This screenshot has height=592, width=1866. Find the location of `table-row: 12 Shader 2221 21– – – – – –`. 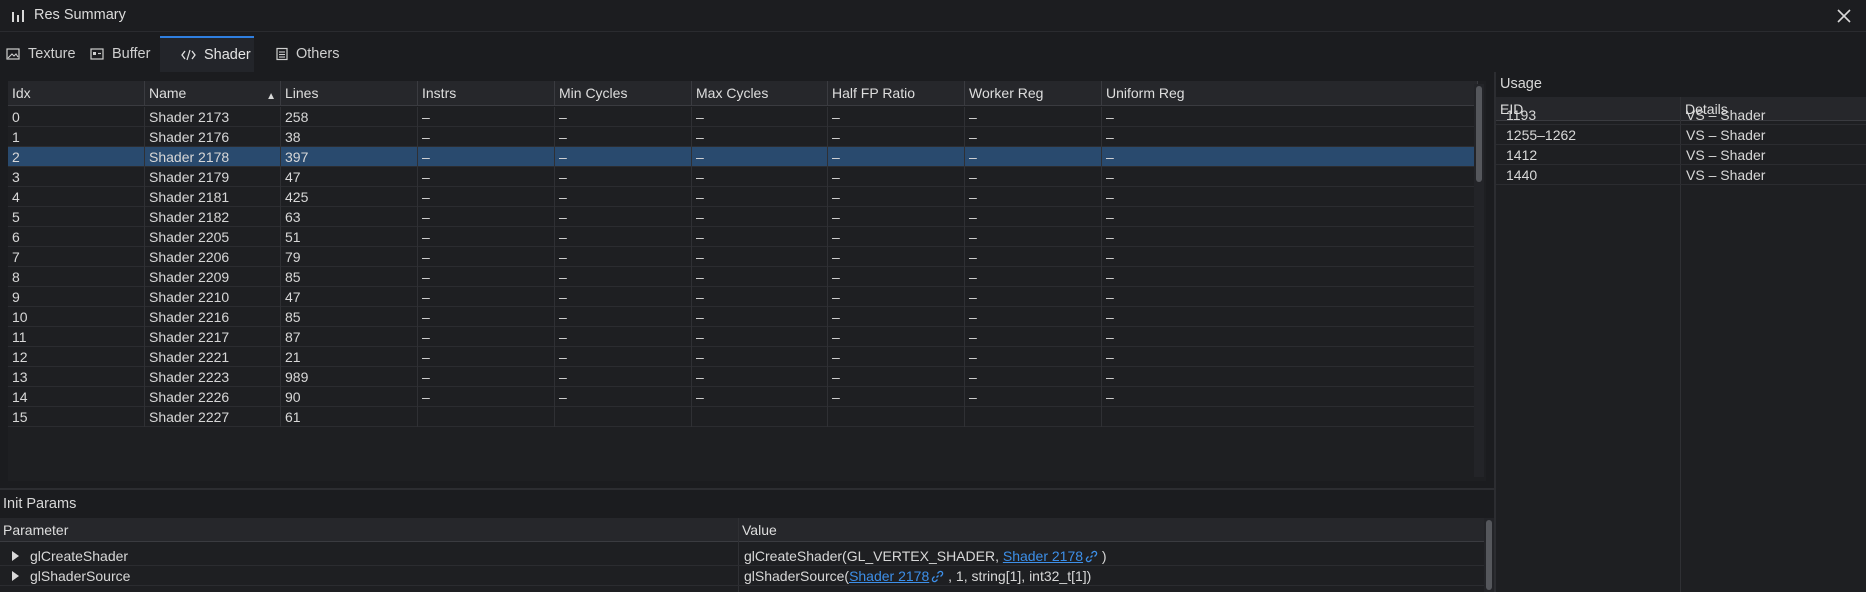

table-row: 12 Shader 2221 21– – – – – – is located at coordinates (743, 357).